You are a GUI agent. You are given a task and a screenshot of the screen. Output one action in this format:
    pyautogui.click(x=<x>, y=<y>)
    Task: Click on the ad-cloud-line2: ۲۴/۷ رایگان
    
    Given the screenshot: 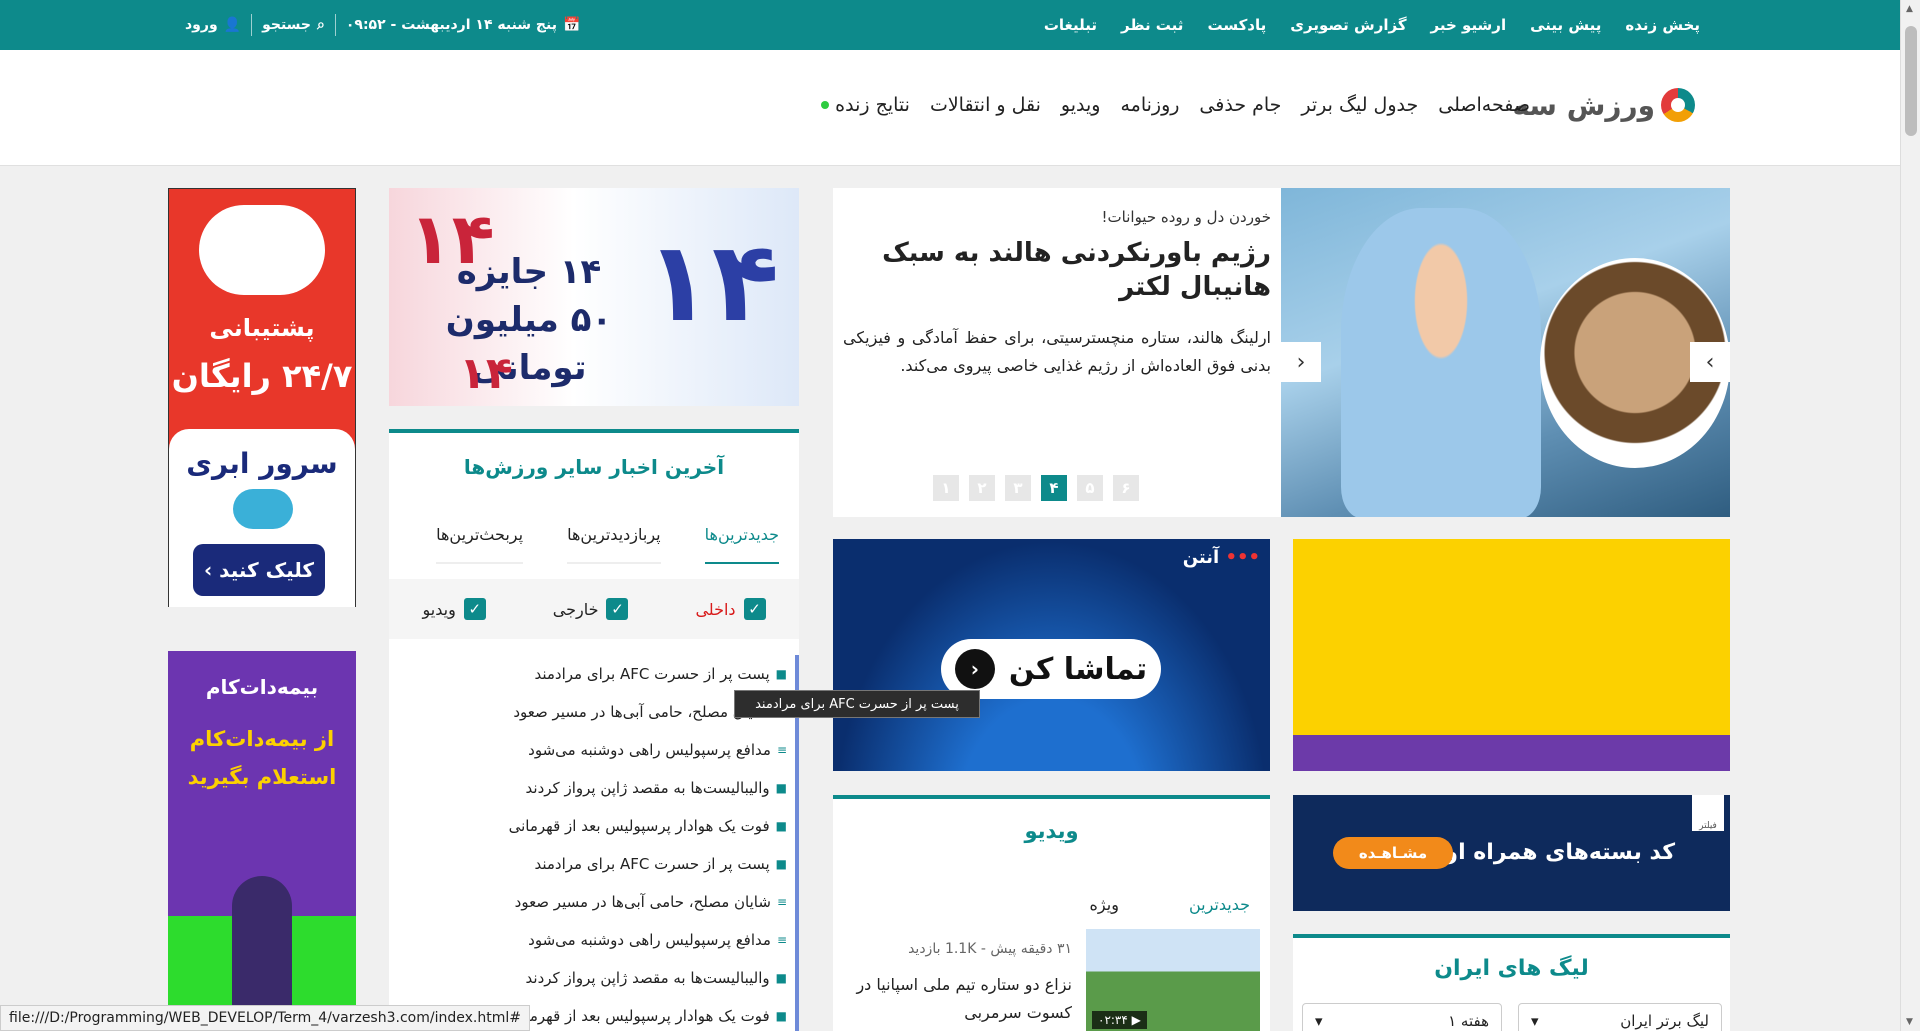 What is the action you would take?
    pyautogui.click(x=262, y=376)
    